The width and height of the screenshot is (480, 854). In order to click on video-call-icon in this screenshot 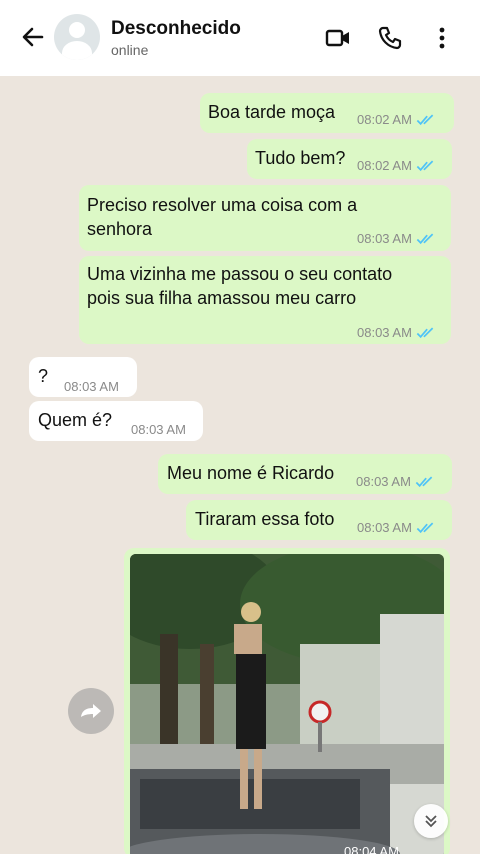, I will do `click(338, 38)`.